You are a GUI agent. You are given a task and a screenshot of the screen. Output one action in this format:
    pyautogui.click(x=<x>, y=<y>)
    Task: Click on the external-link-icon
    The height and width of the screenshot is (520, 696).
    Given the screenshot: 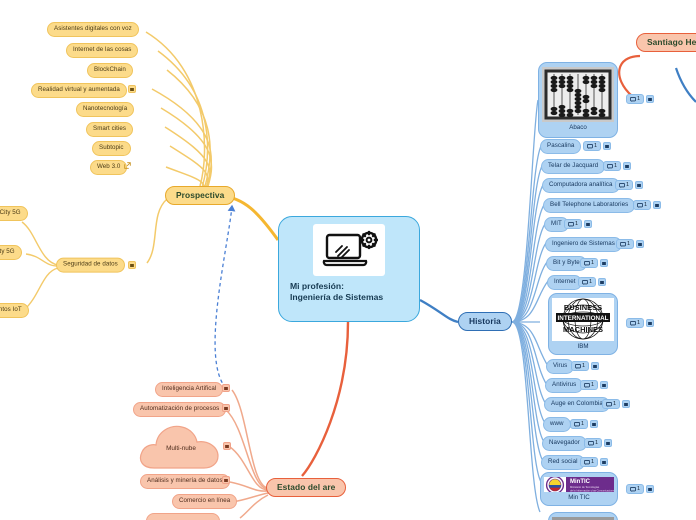 What is the action you would take?
    pyautogui.click(x=127, y=165)
    